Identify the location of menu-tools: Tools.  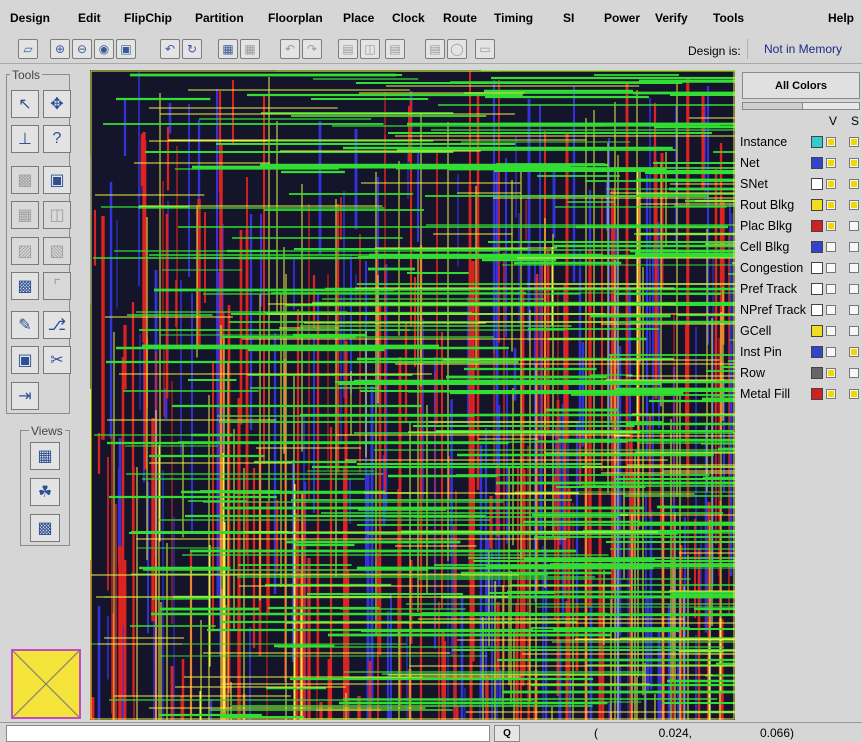
(728, 18).